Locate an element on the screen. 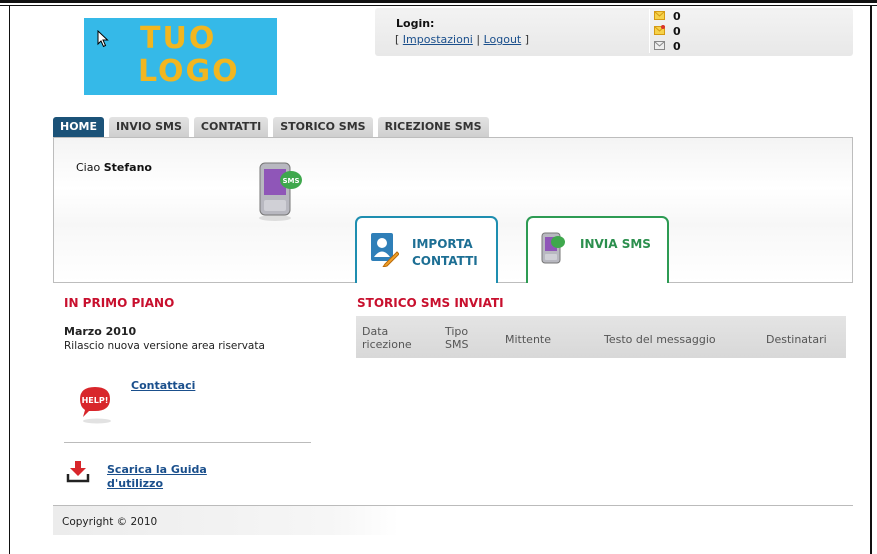 Image resolution: width=877 pixels, height=554 pixels. tab-storico-sms: STORICO SMS is located at coordinates (323, 127).